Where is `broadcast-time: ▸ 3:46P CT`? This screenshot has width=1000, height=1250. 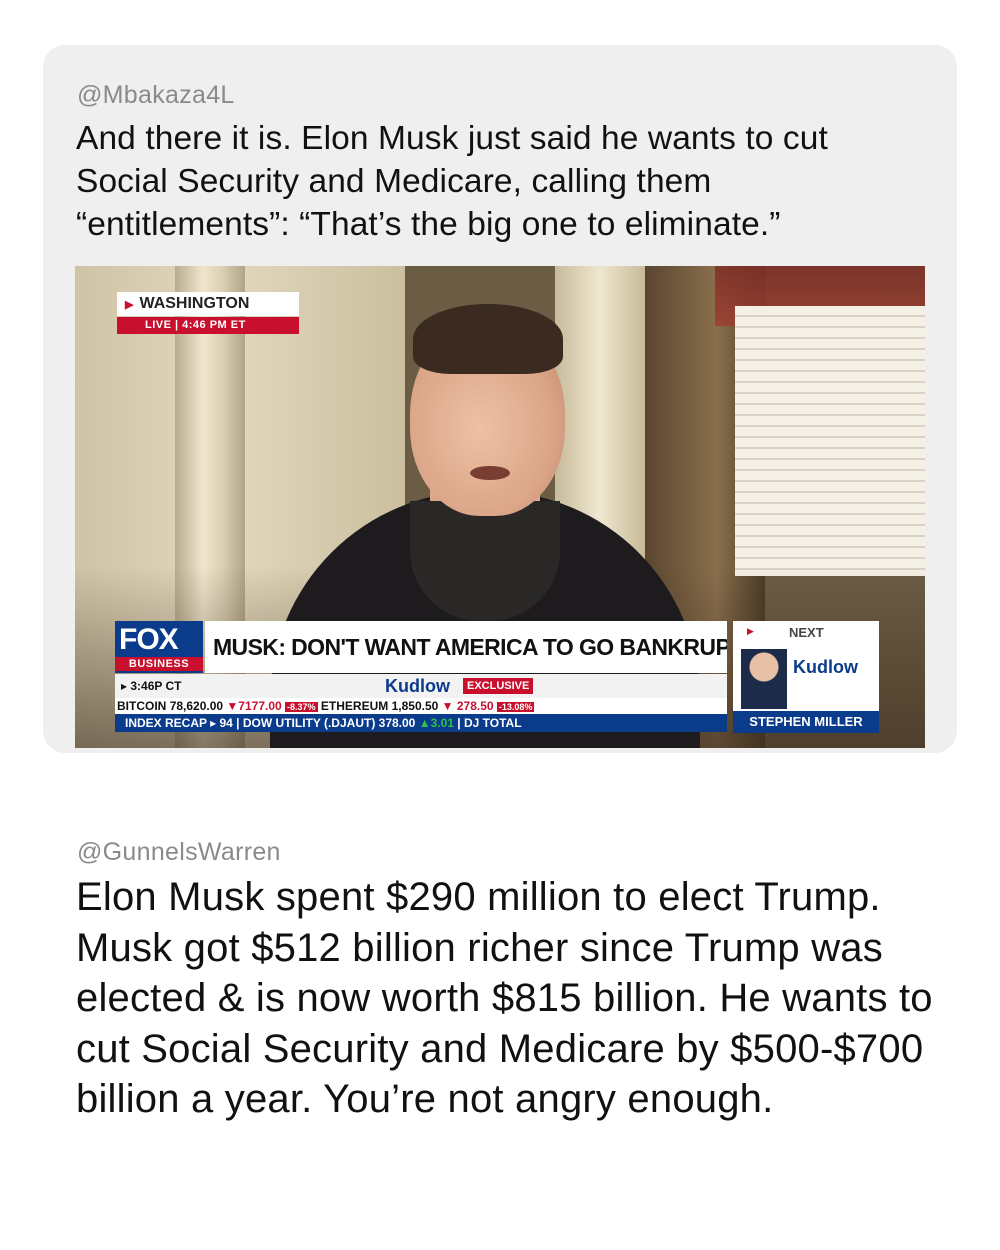
broadcast-time: ▸ 3:46P CT is located at coordinates (151, 686).